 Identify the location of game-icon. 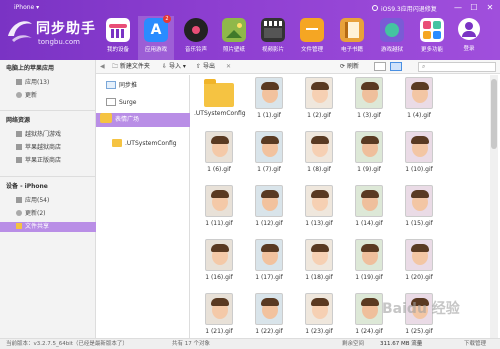
(19, 134).